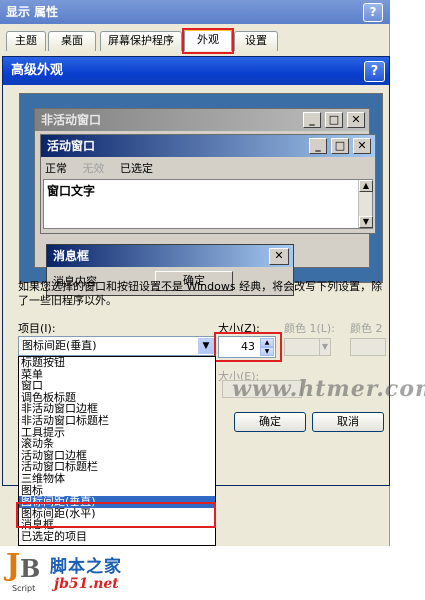 This screenshot has height=600, width=425. I want to click on tab-screensaver: 屏幕保护程序, so click(141, 41).